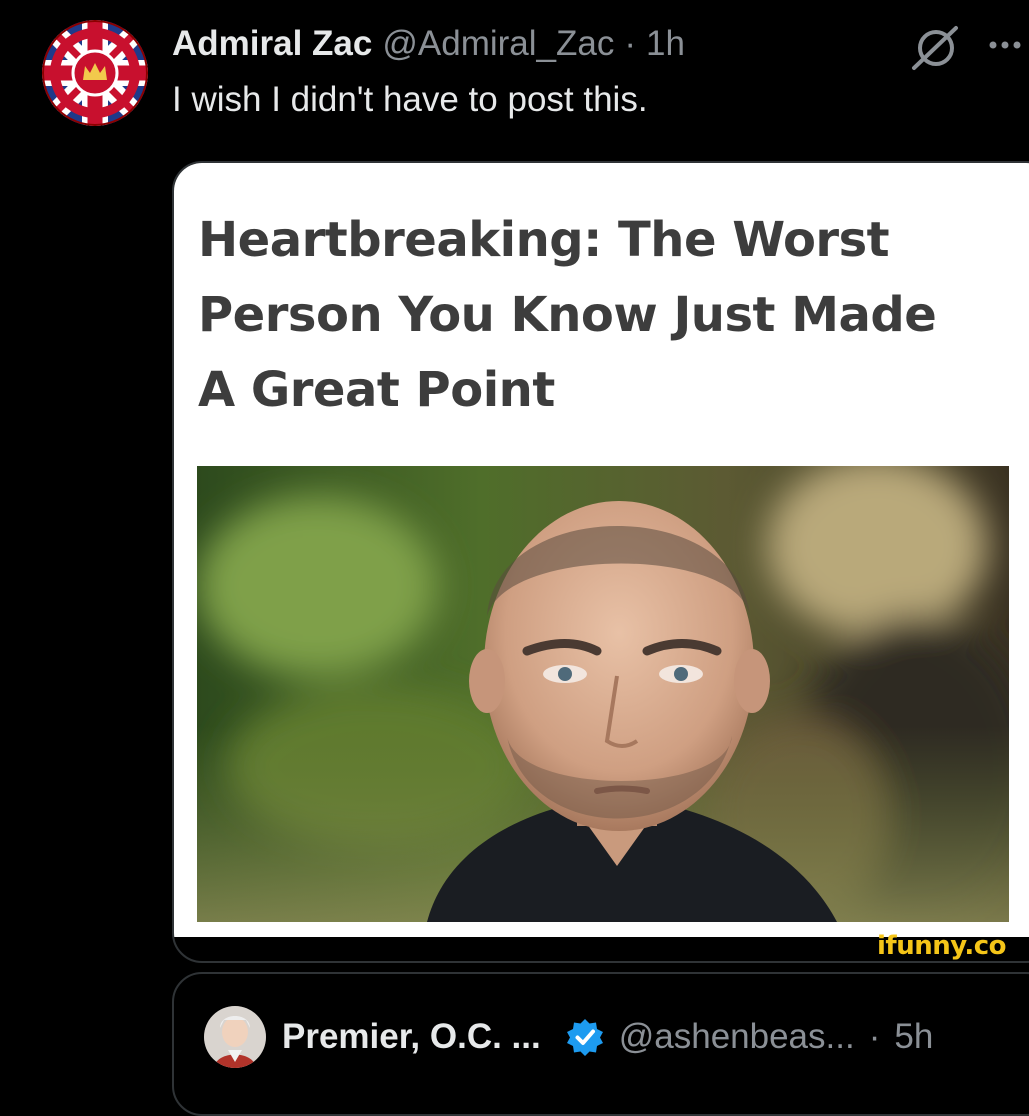 The width and height of the screenshot is (1029, 1116). Describe the element at coordinates (584, 1037) in the screenshot. I see `verified-badge-icon` at that location.